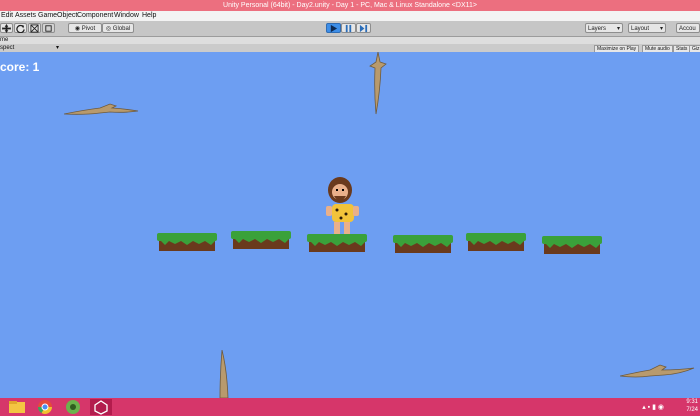  I want to click on rotate-tool-button, so click(20, 28).